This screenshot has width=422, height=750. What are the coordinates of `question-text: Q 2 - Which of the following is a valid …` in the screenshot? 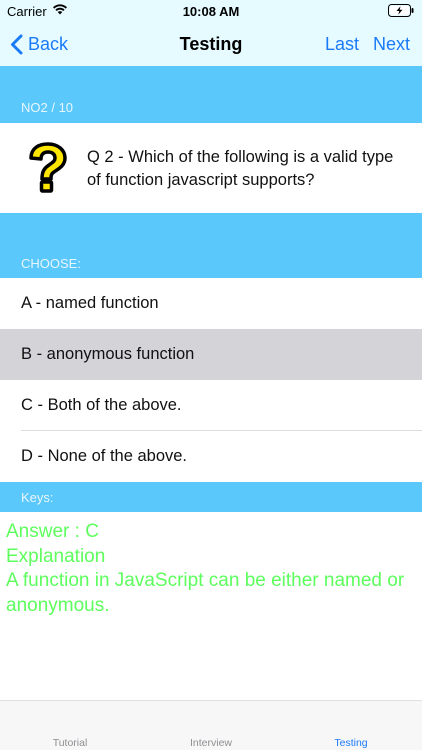 It's located at (240, 168).